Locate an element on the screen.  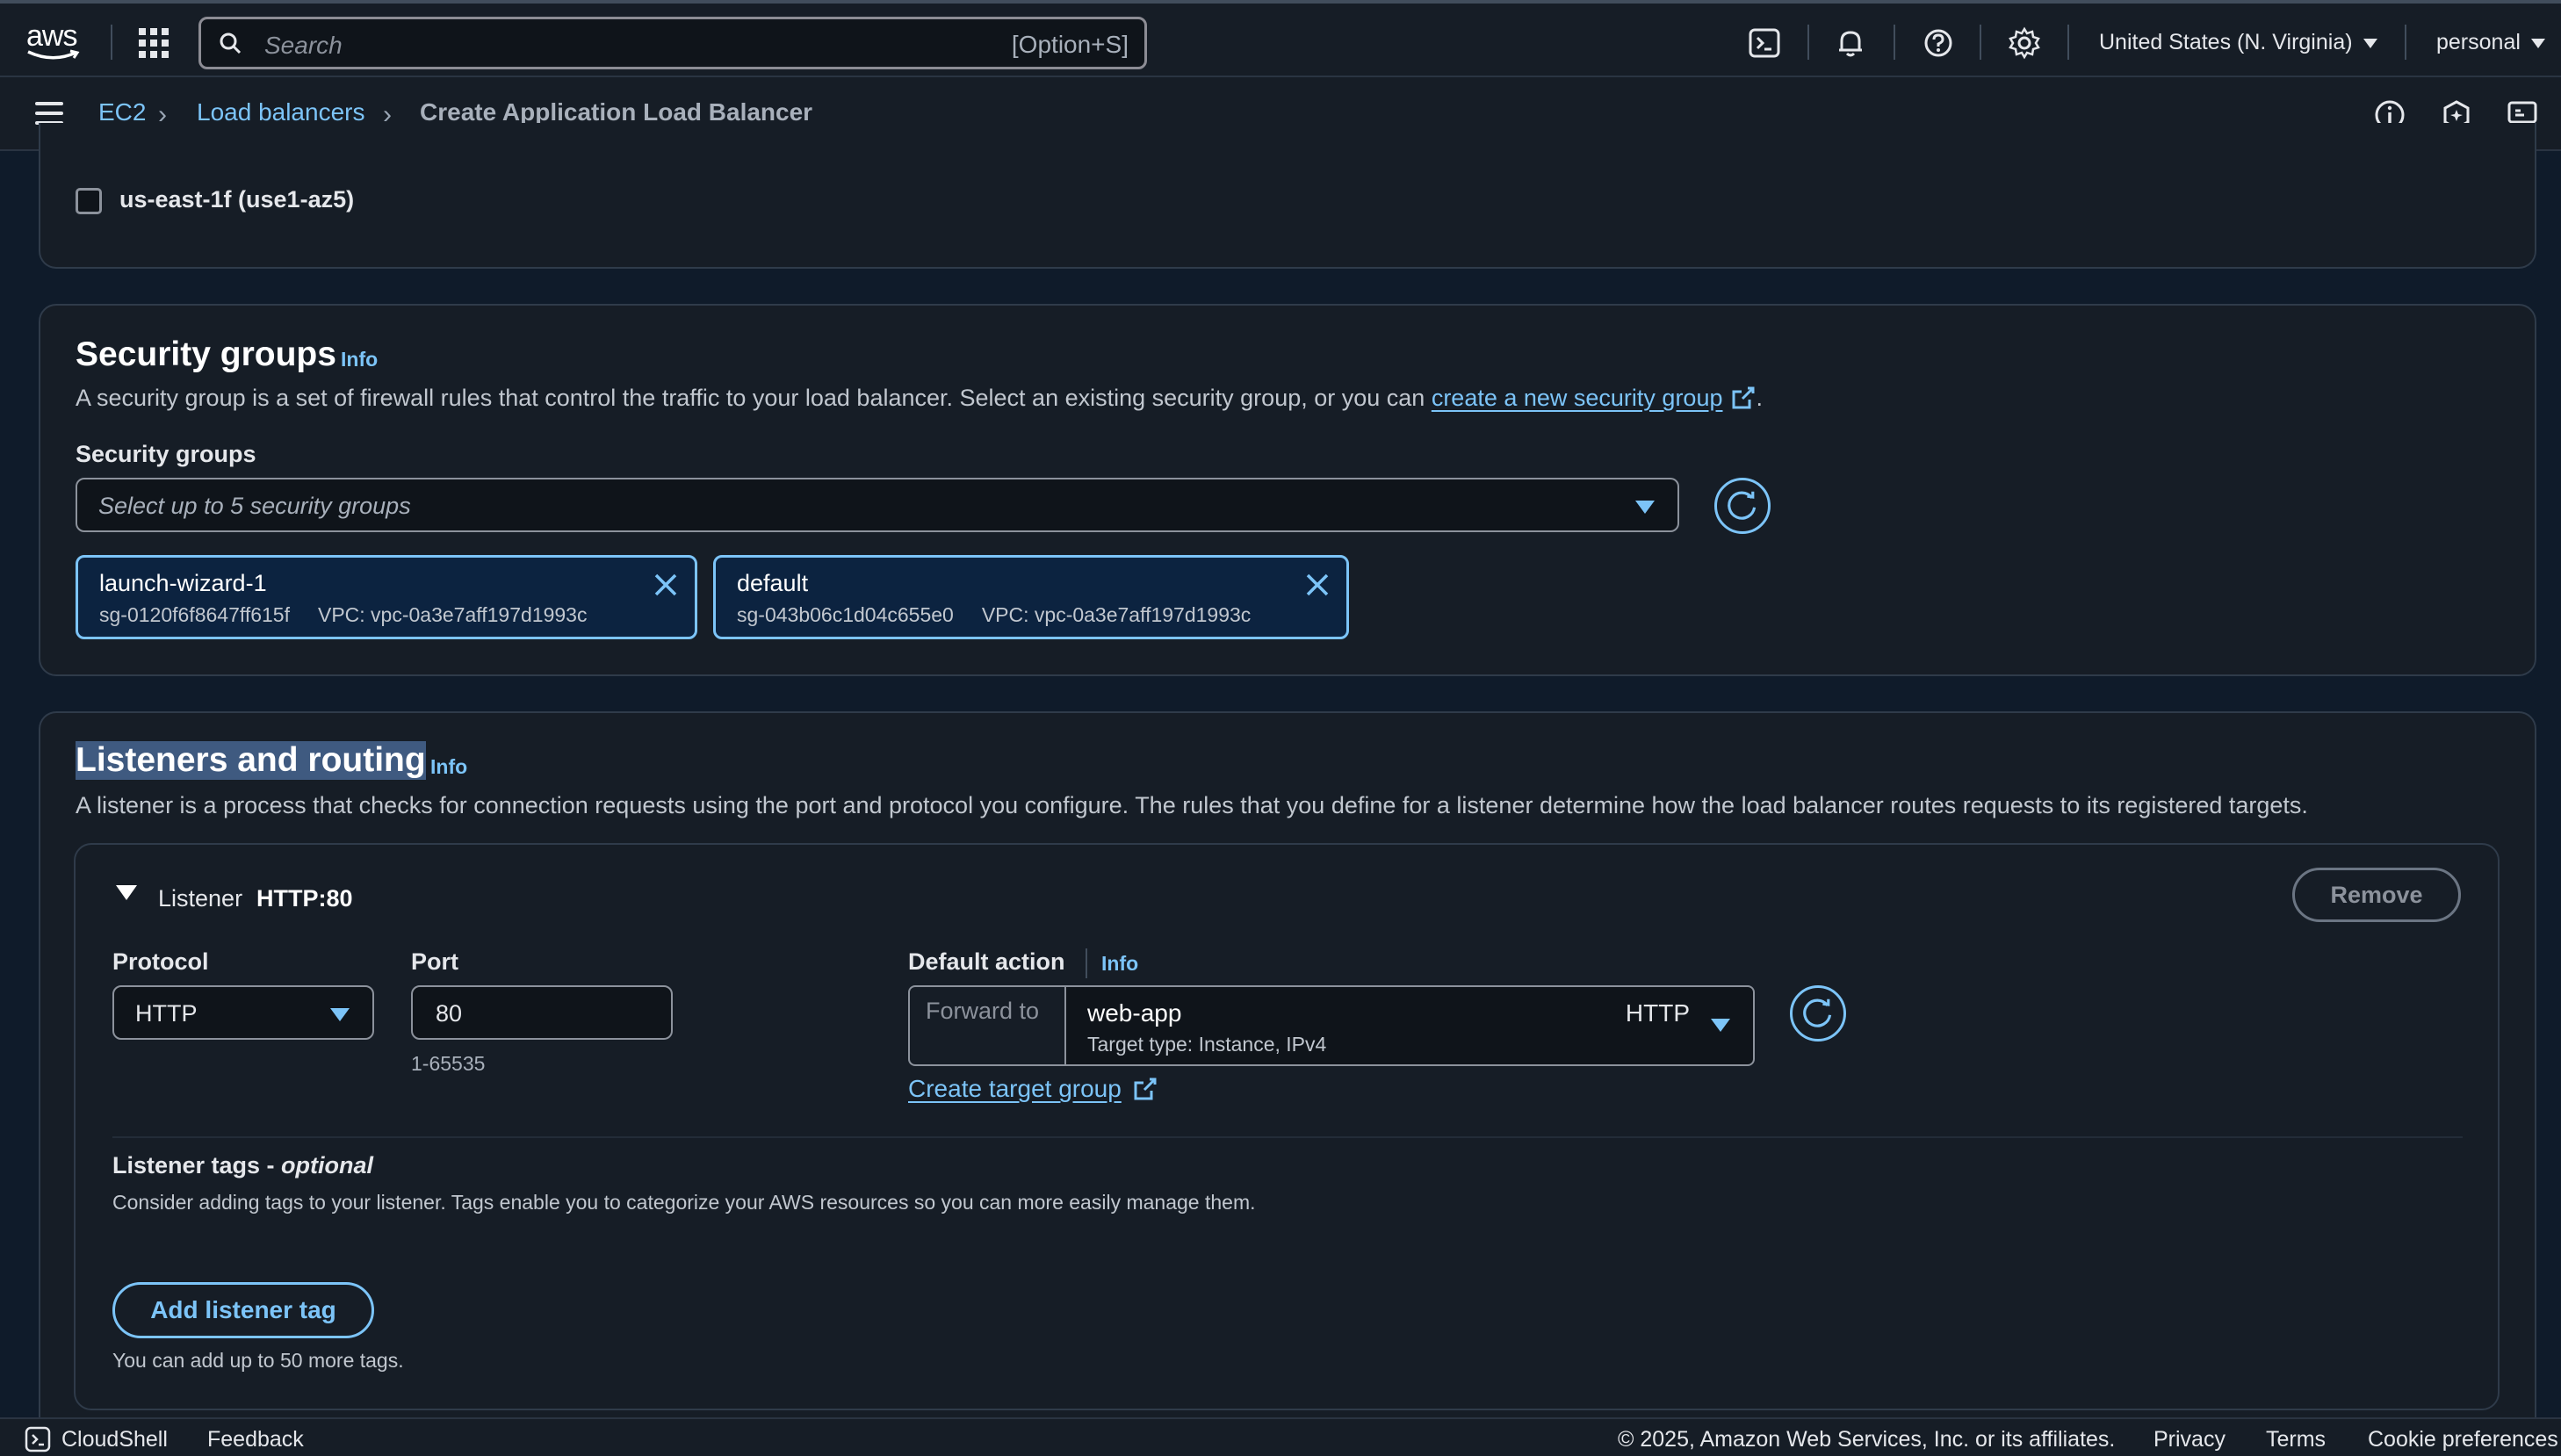
remove-listener-button: Remove is located at coordinates (2376, 895).